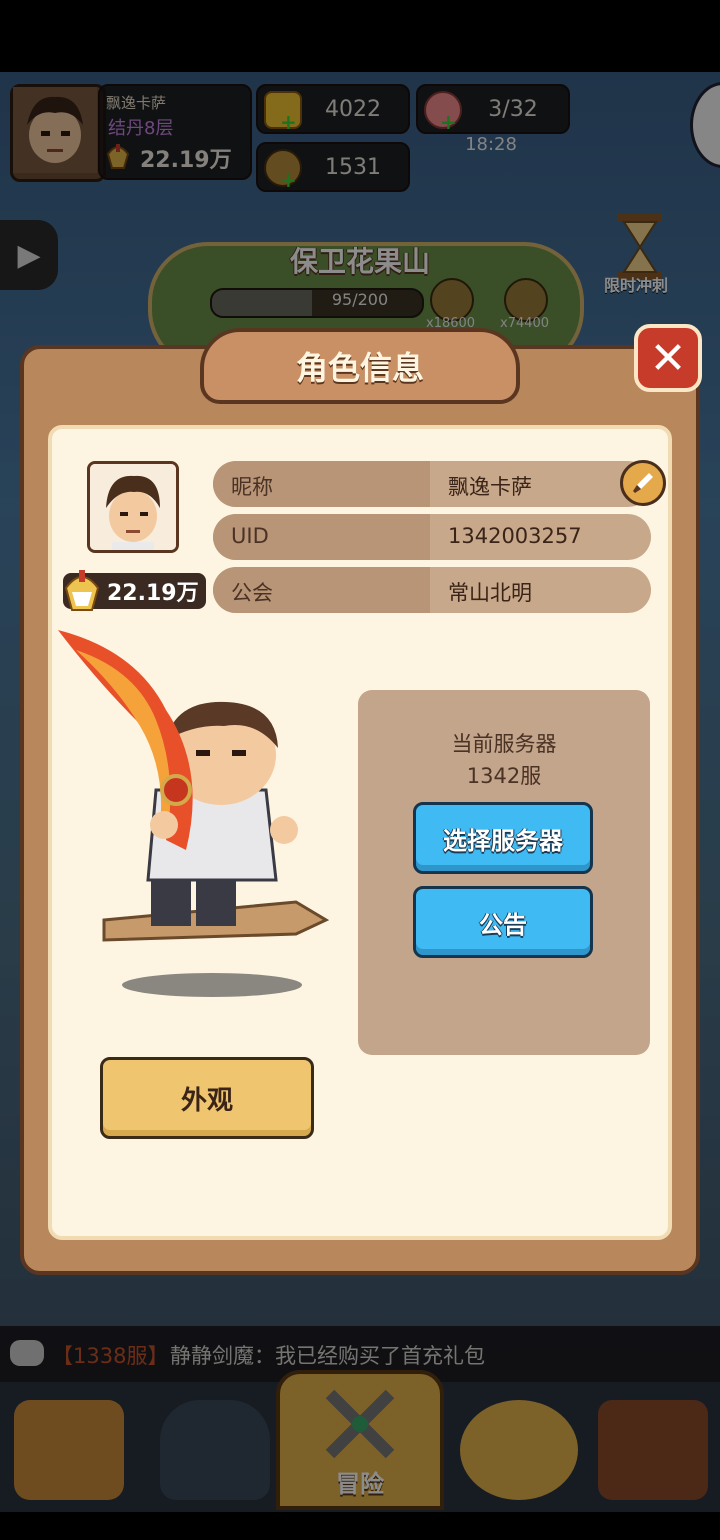 The image size is (720, 1540). I want to click on adventure-tab: 冒险, so click(360, 1440).